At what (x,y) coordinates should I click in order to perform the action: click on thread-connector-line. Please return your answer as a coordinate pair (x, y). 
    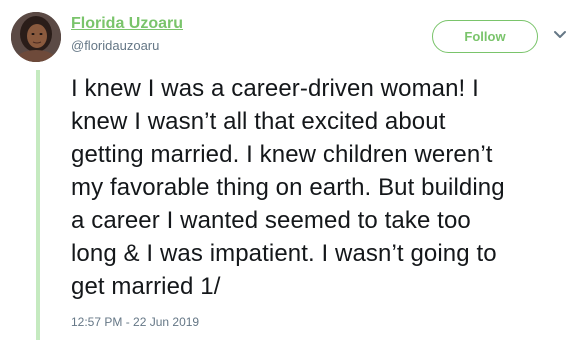
    Looking at the image, I should click on (38, 205).